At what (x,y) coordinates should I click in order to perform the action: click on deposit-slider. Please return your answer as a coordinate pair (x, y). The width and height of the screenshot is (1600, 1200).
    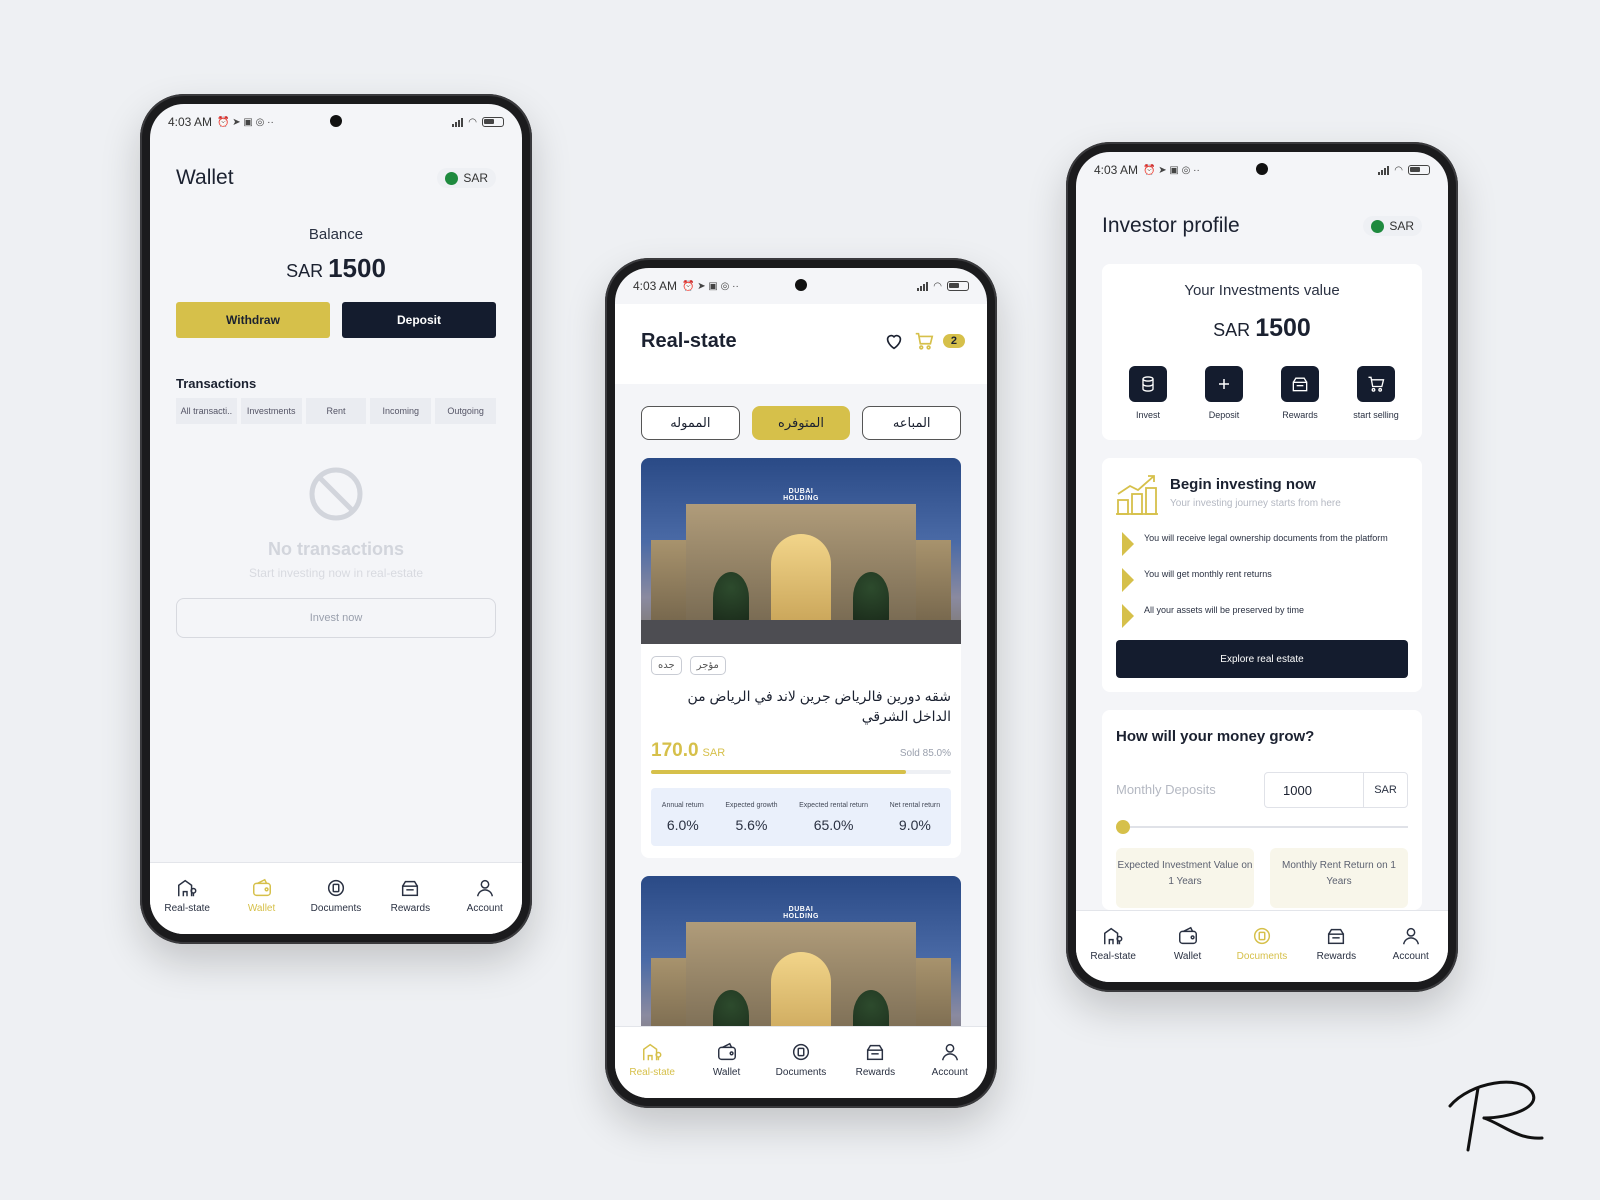
    Looking at the image, I should click on (1262, 827).